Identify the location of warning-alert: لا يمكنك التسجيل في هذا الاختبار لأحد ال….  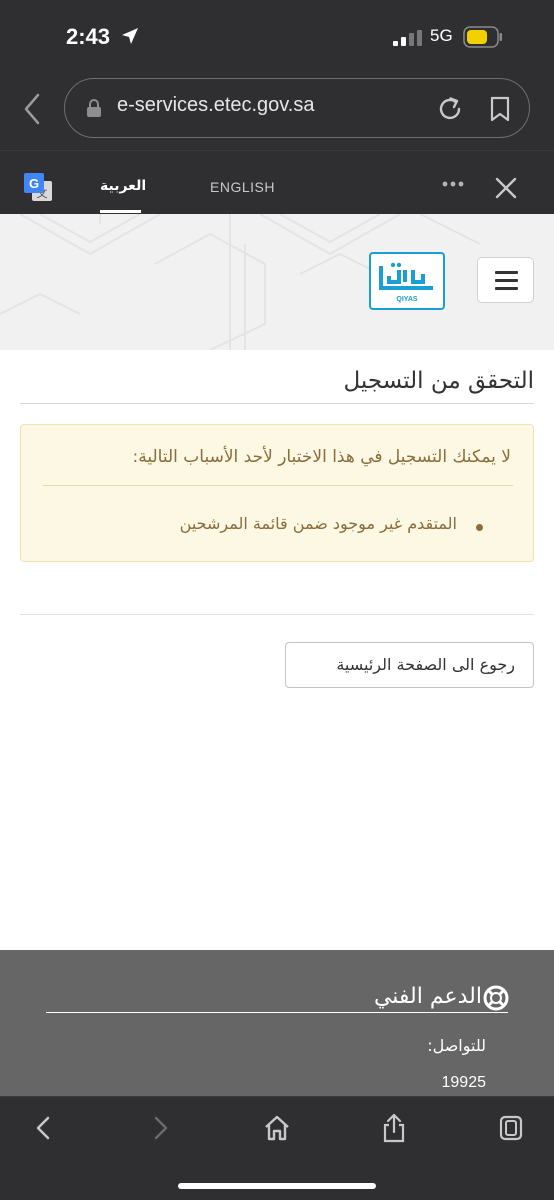
(277, 493).